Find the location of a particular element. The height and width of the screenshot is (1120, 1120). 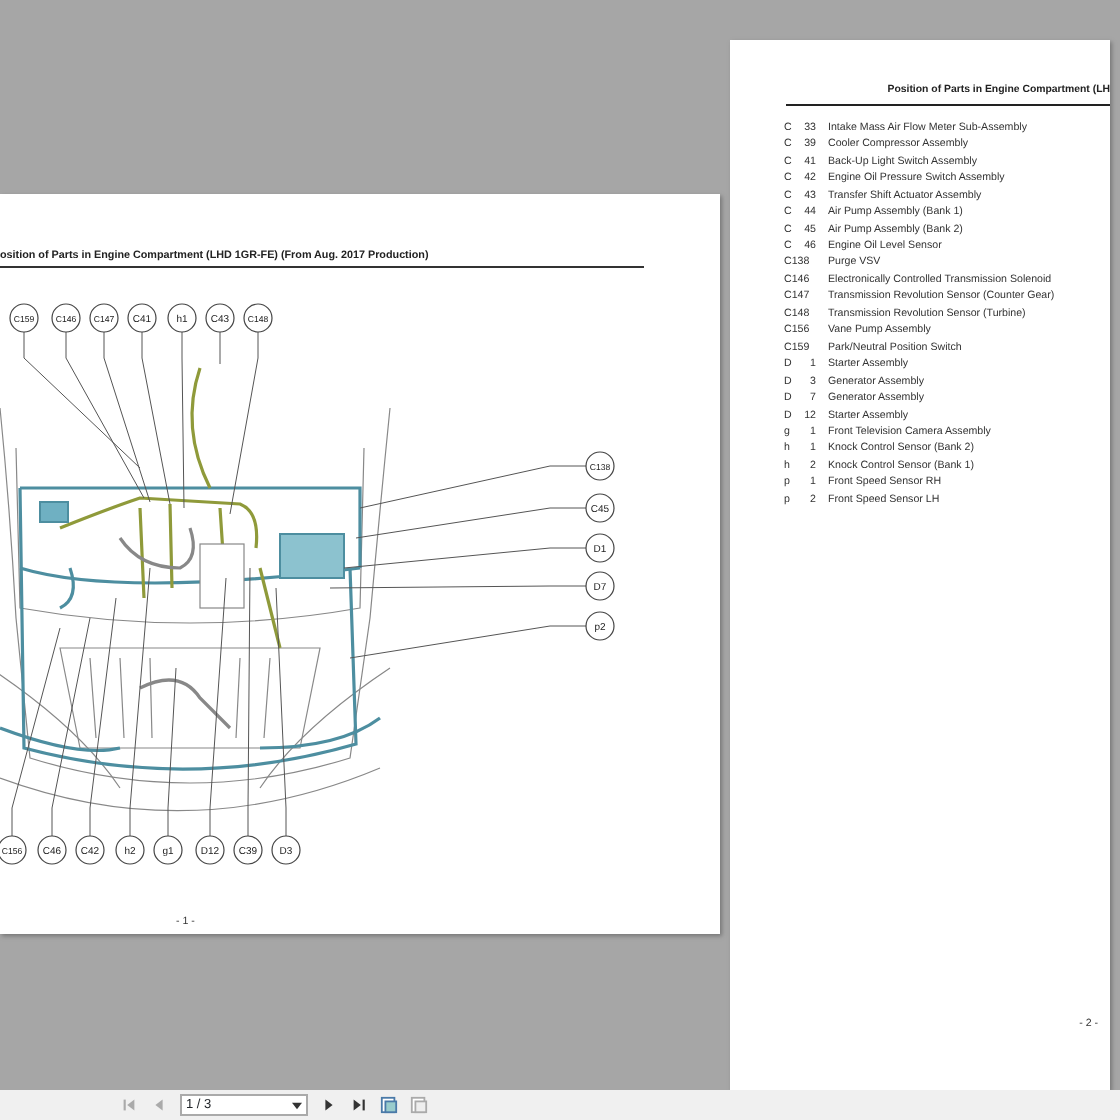

next-page-icon is located at coordinates (329, 1105).